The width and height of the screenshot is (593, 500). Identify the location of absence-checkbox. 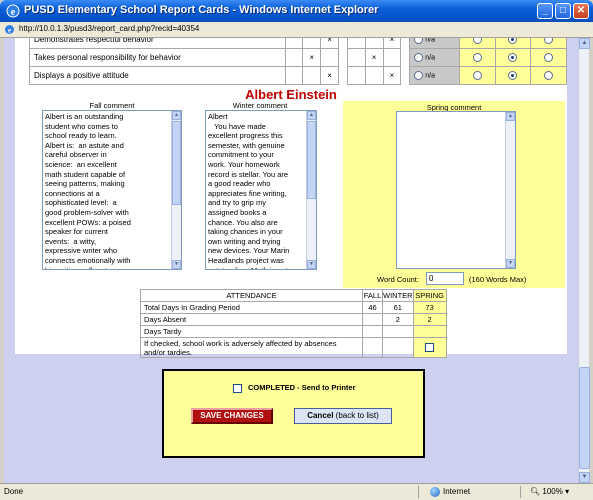
(430, 348).